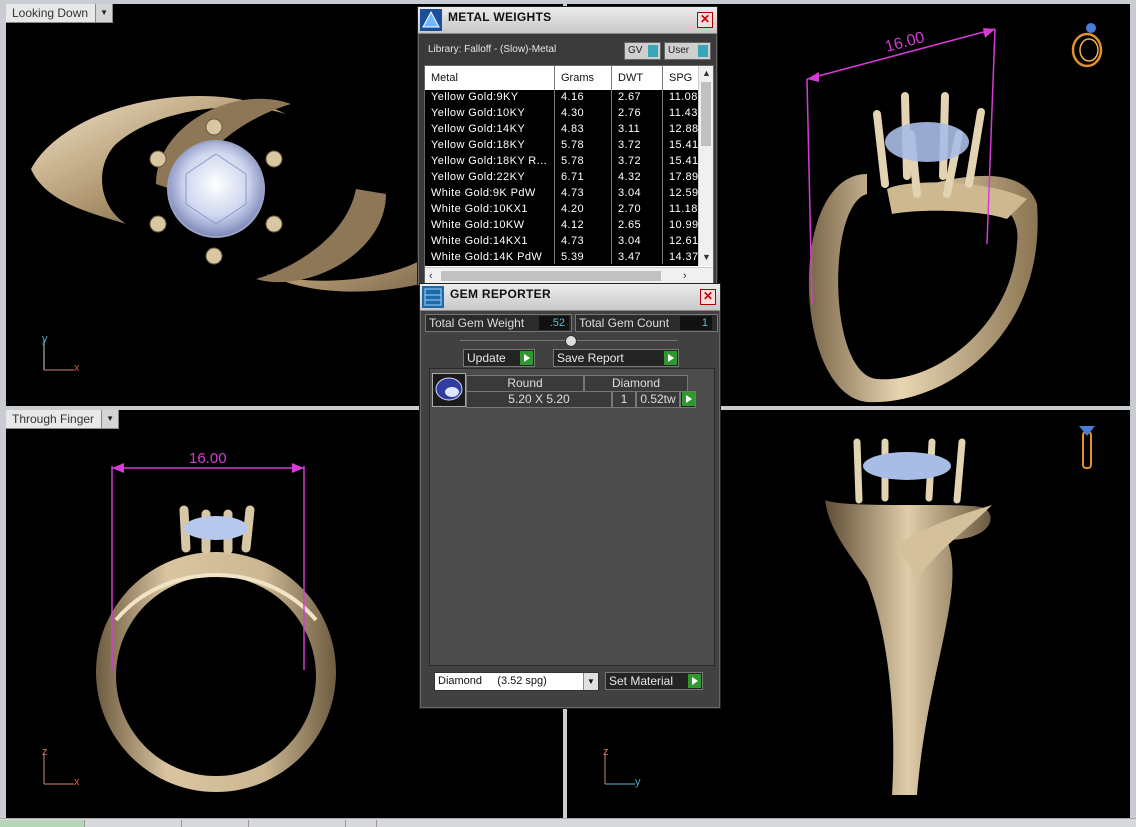 The height and width of the screenshot is (827, 1136). What do you see at coordinates (516, 681) in the screenshot?
I see `material-select: Diamond (3.52 spg) ▼` at bounding box center [516, 681].